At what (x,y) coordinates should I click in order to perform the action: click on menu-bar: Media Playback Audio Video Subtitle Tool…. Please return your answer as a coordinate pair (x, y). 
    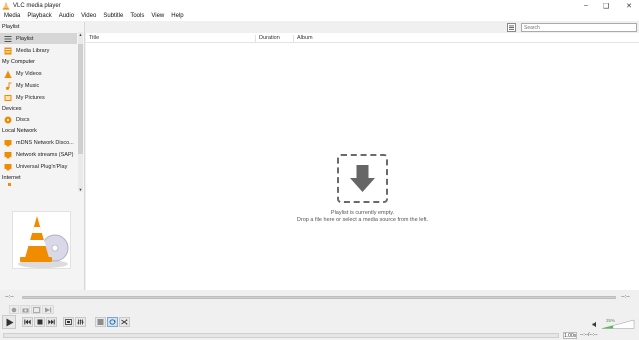
    Looking at the image, I should click on (319, 16).